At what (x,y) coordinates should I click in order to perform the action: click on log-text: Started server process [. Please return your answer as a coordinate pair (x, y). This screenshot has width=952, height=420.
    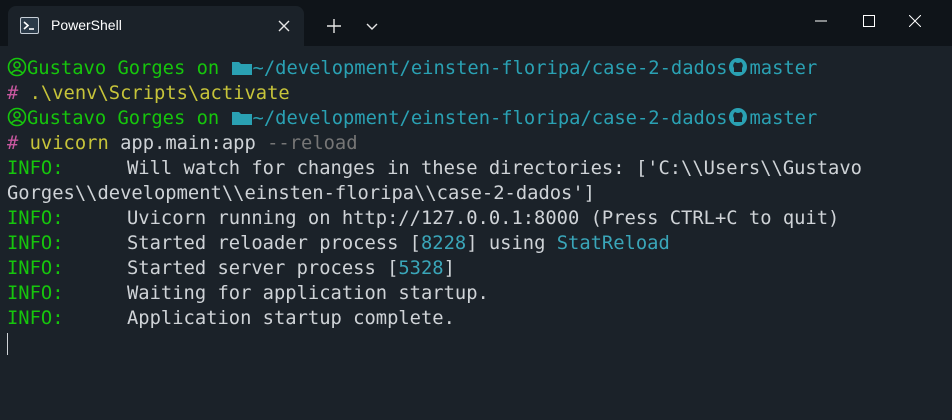
    Looking at the image, I should click on (263, 268).